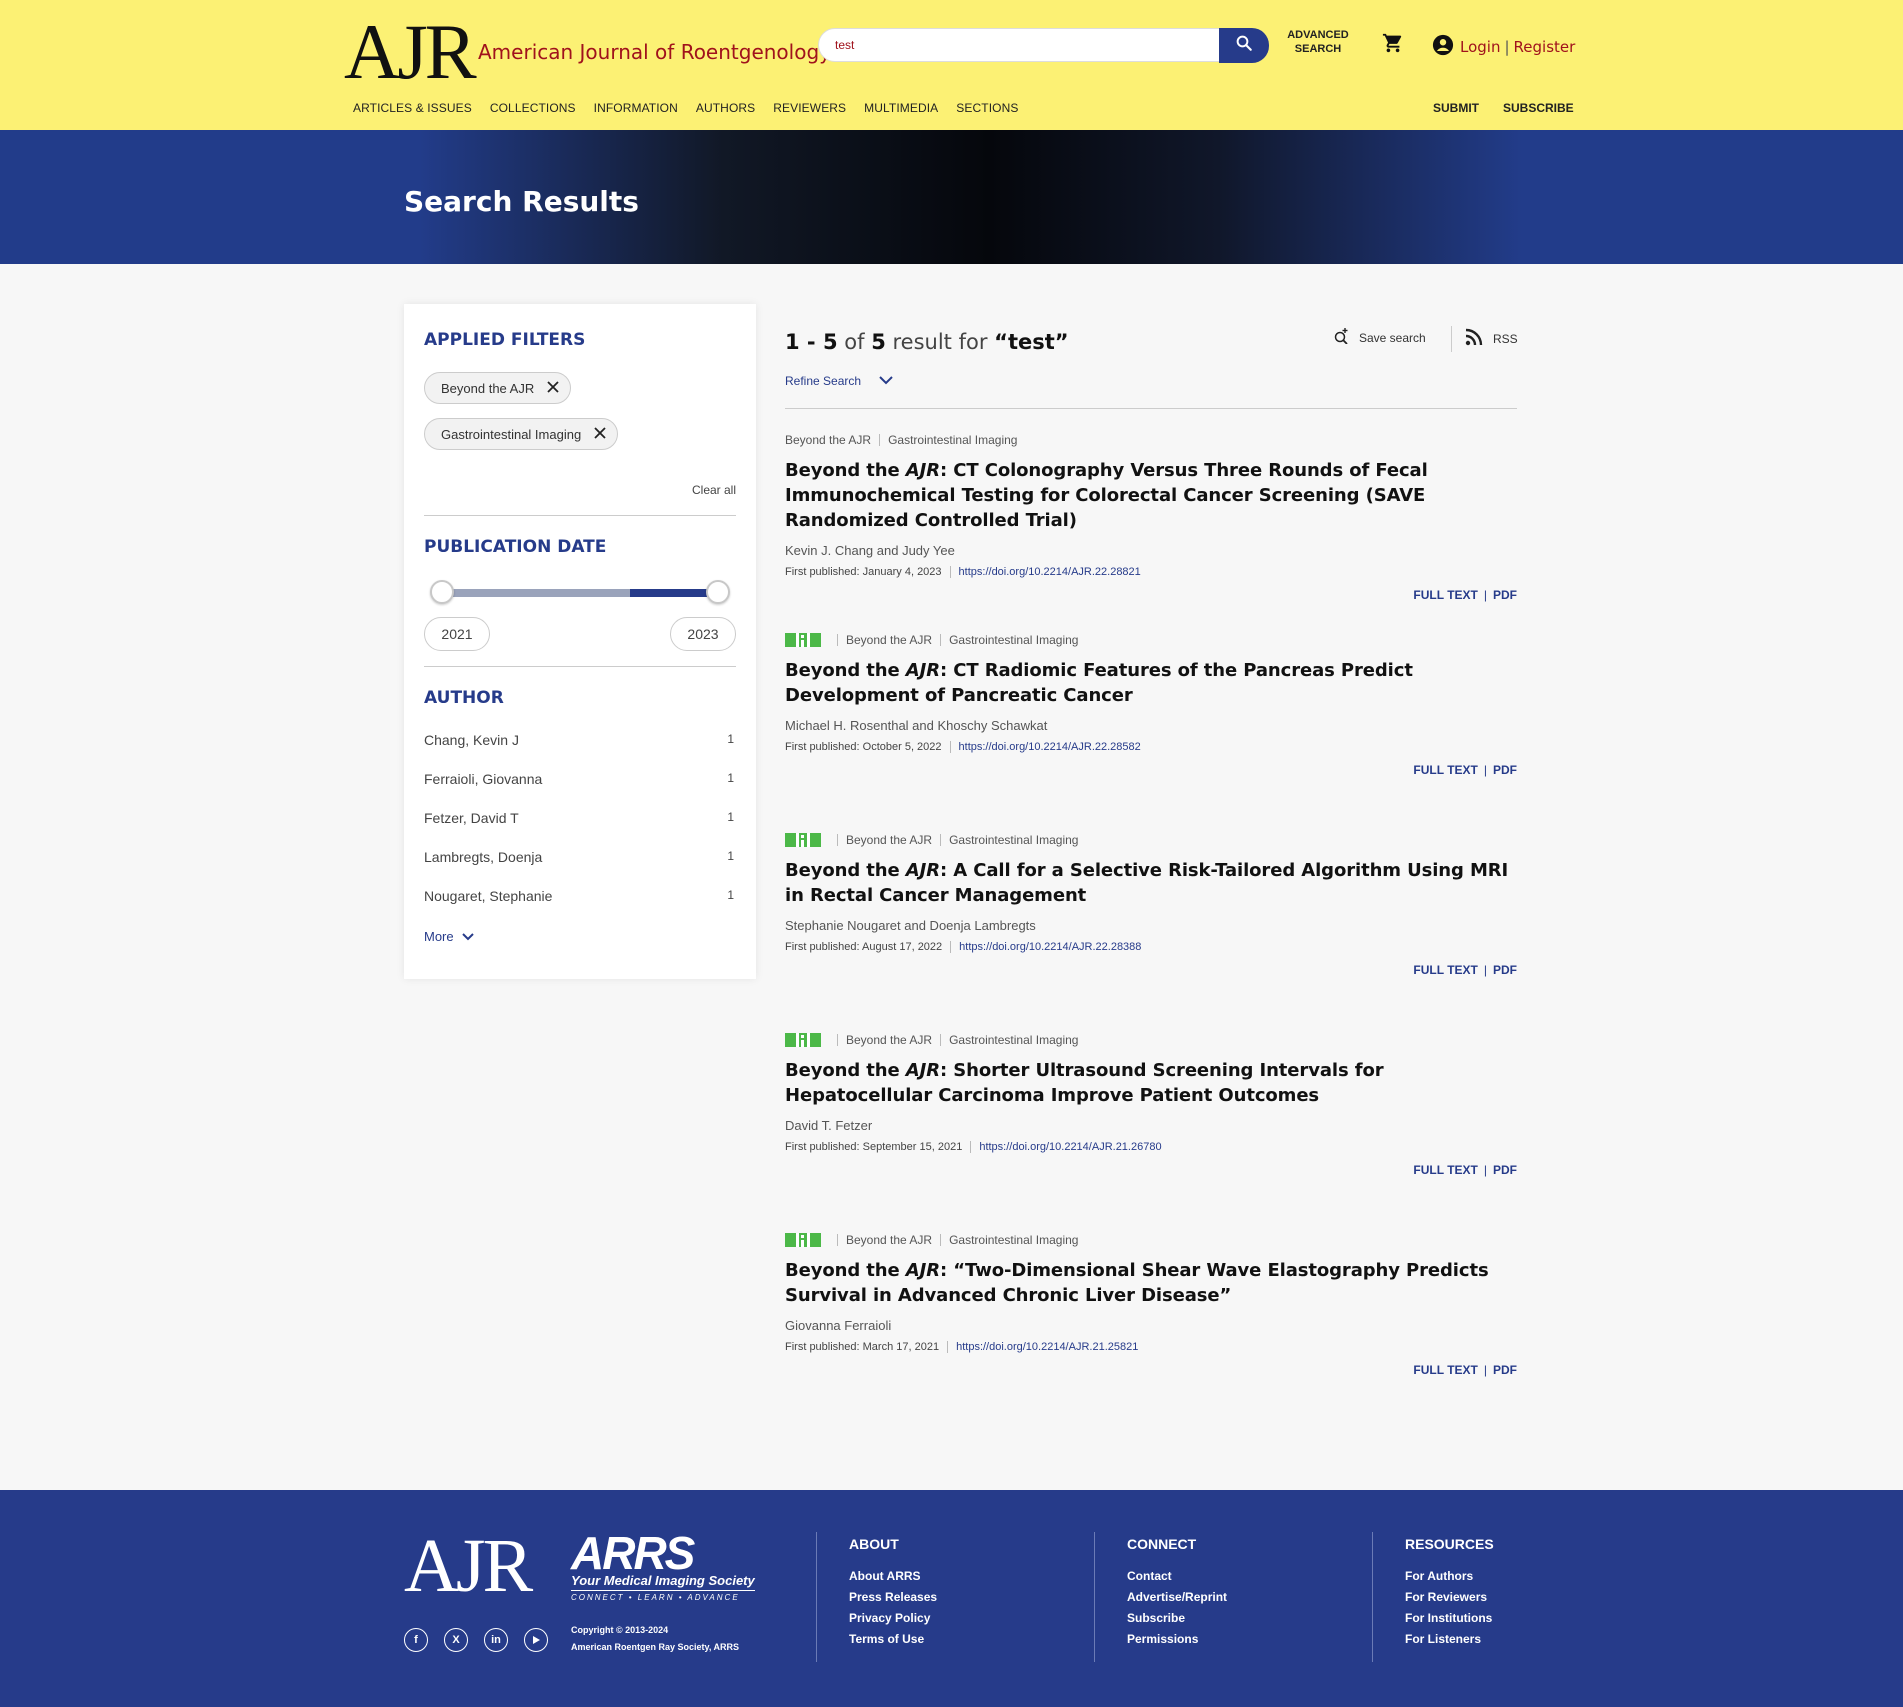  Describe the element at coordinates (893, 1576) in the screenshot. I see `footer-link: About ARRS` at that location.